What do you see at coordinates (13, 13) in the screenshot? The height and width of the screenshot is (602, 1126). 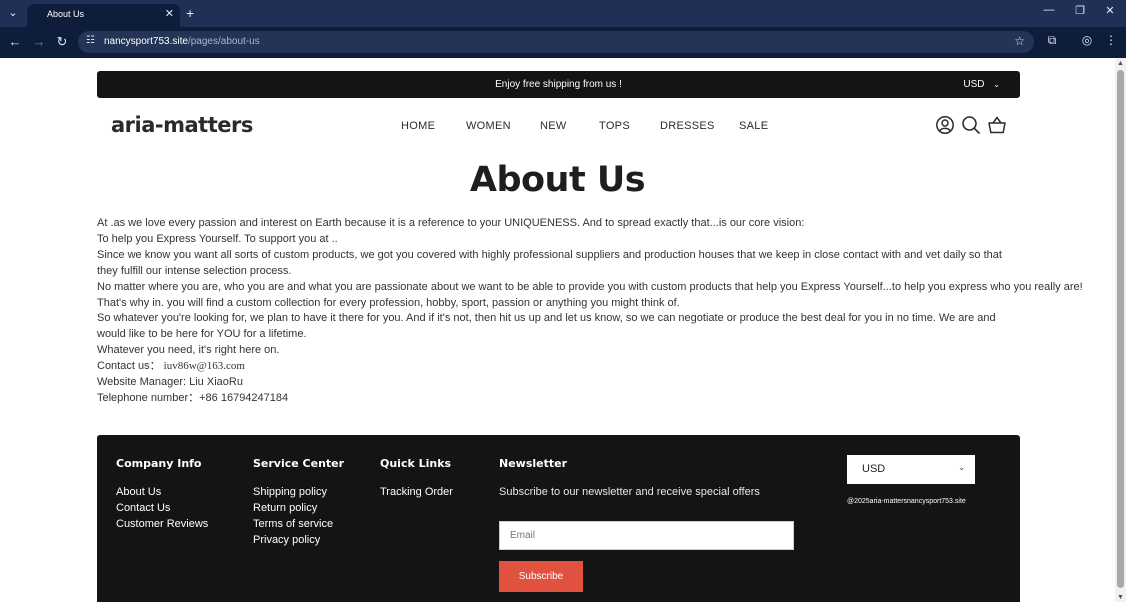 I see `tab-search-chevron-down-icon: ⌄` at bounding box center [13, 13].